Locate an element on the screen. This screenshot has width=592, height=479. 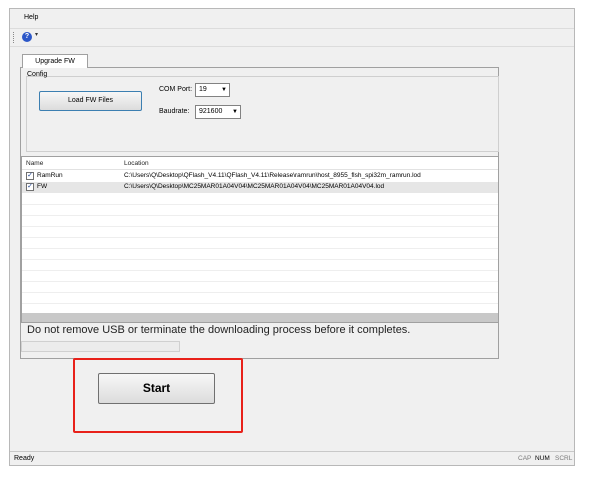
load-fw-files-button: Load FW Files is located at coordinates (90, 101).